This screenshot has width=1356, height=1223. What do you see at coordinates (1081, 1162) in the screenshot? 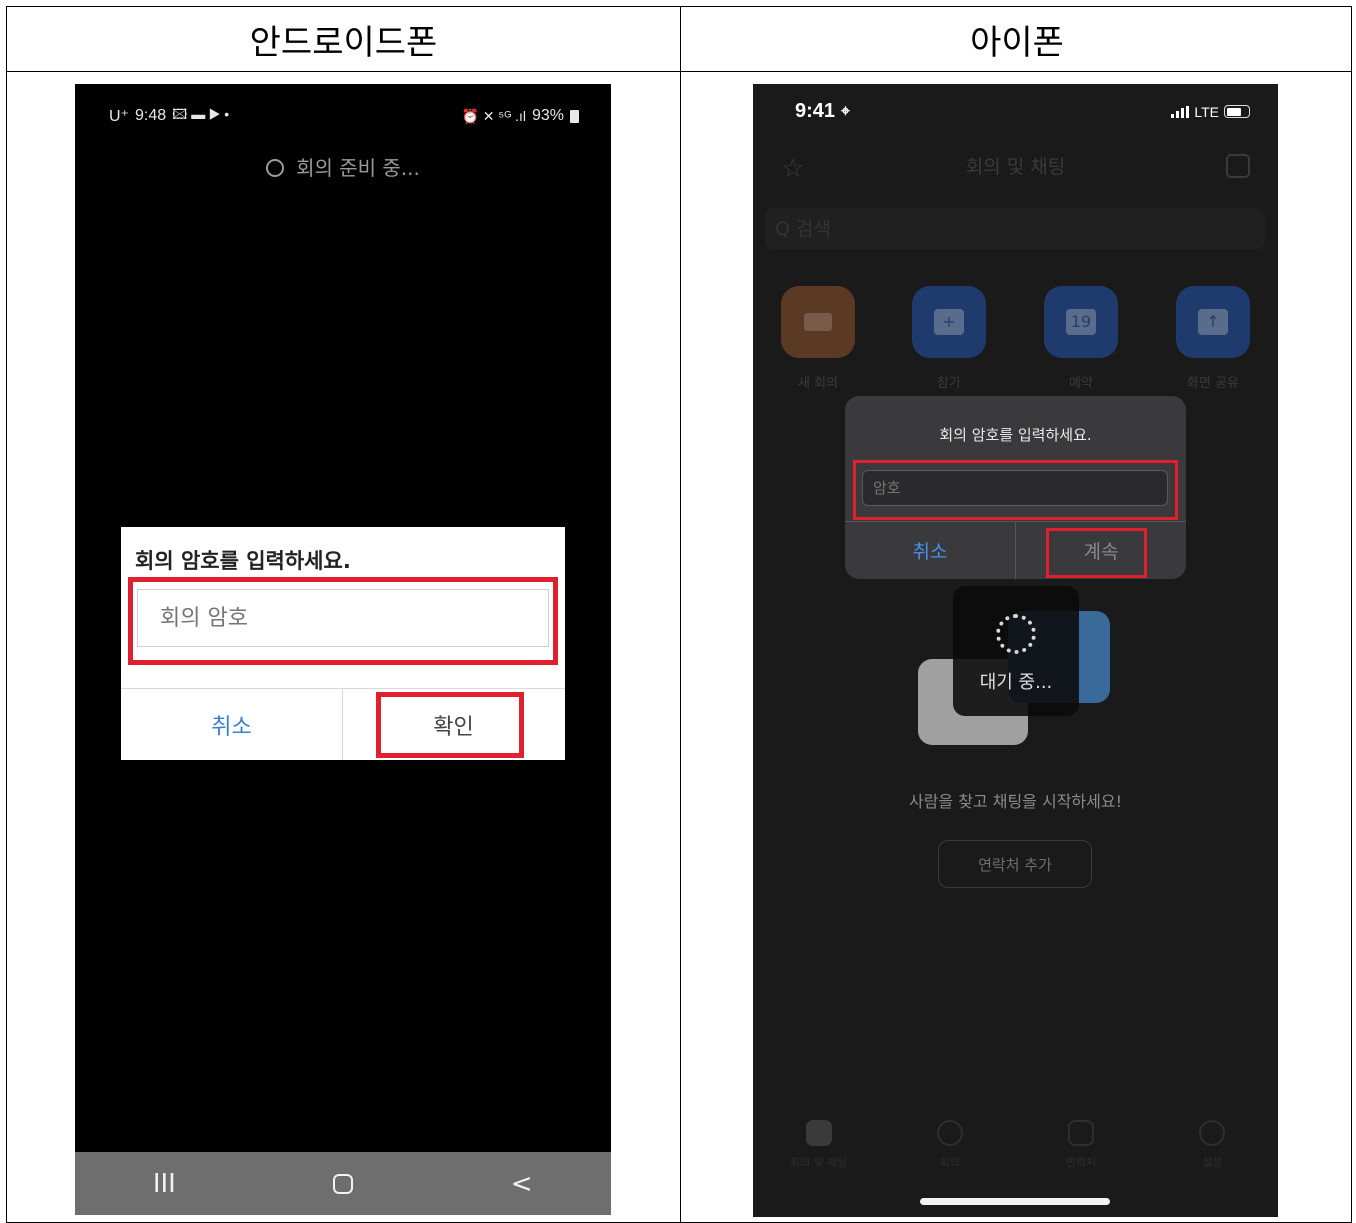
I see `tab-label: 연락처` at bounding box center [1081, 1162].